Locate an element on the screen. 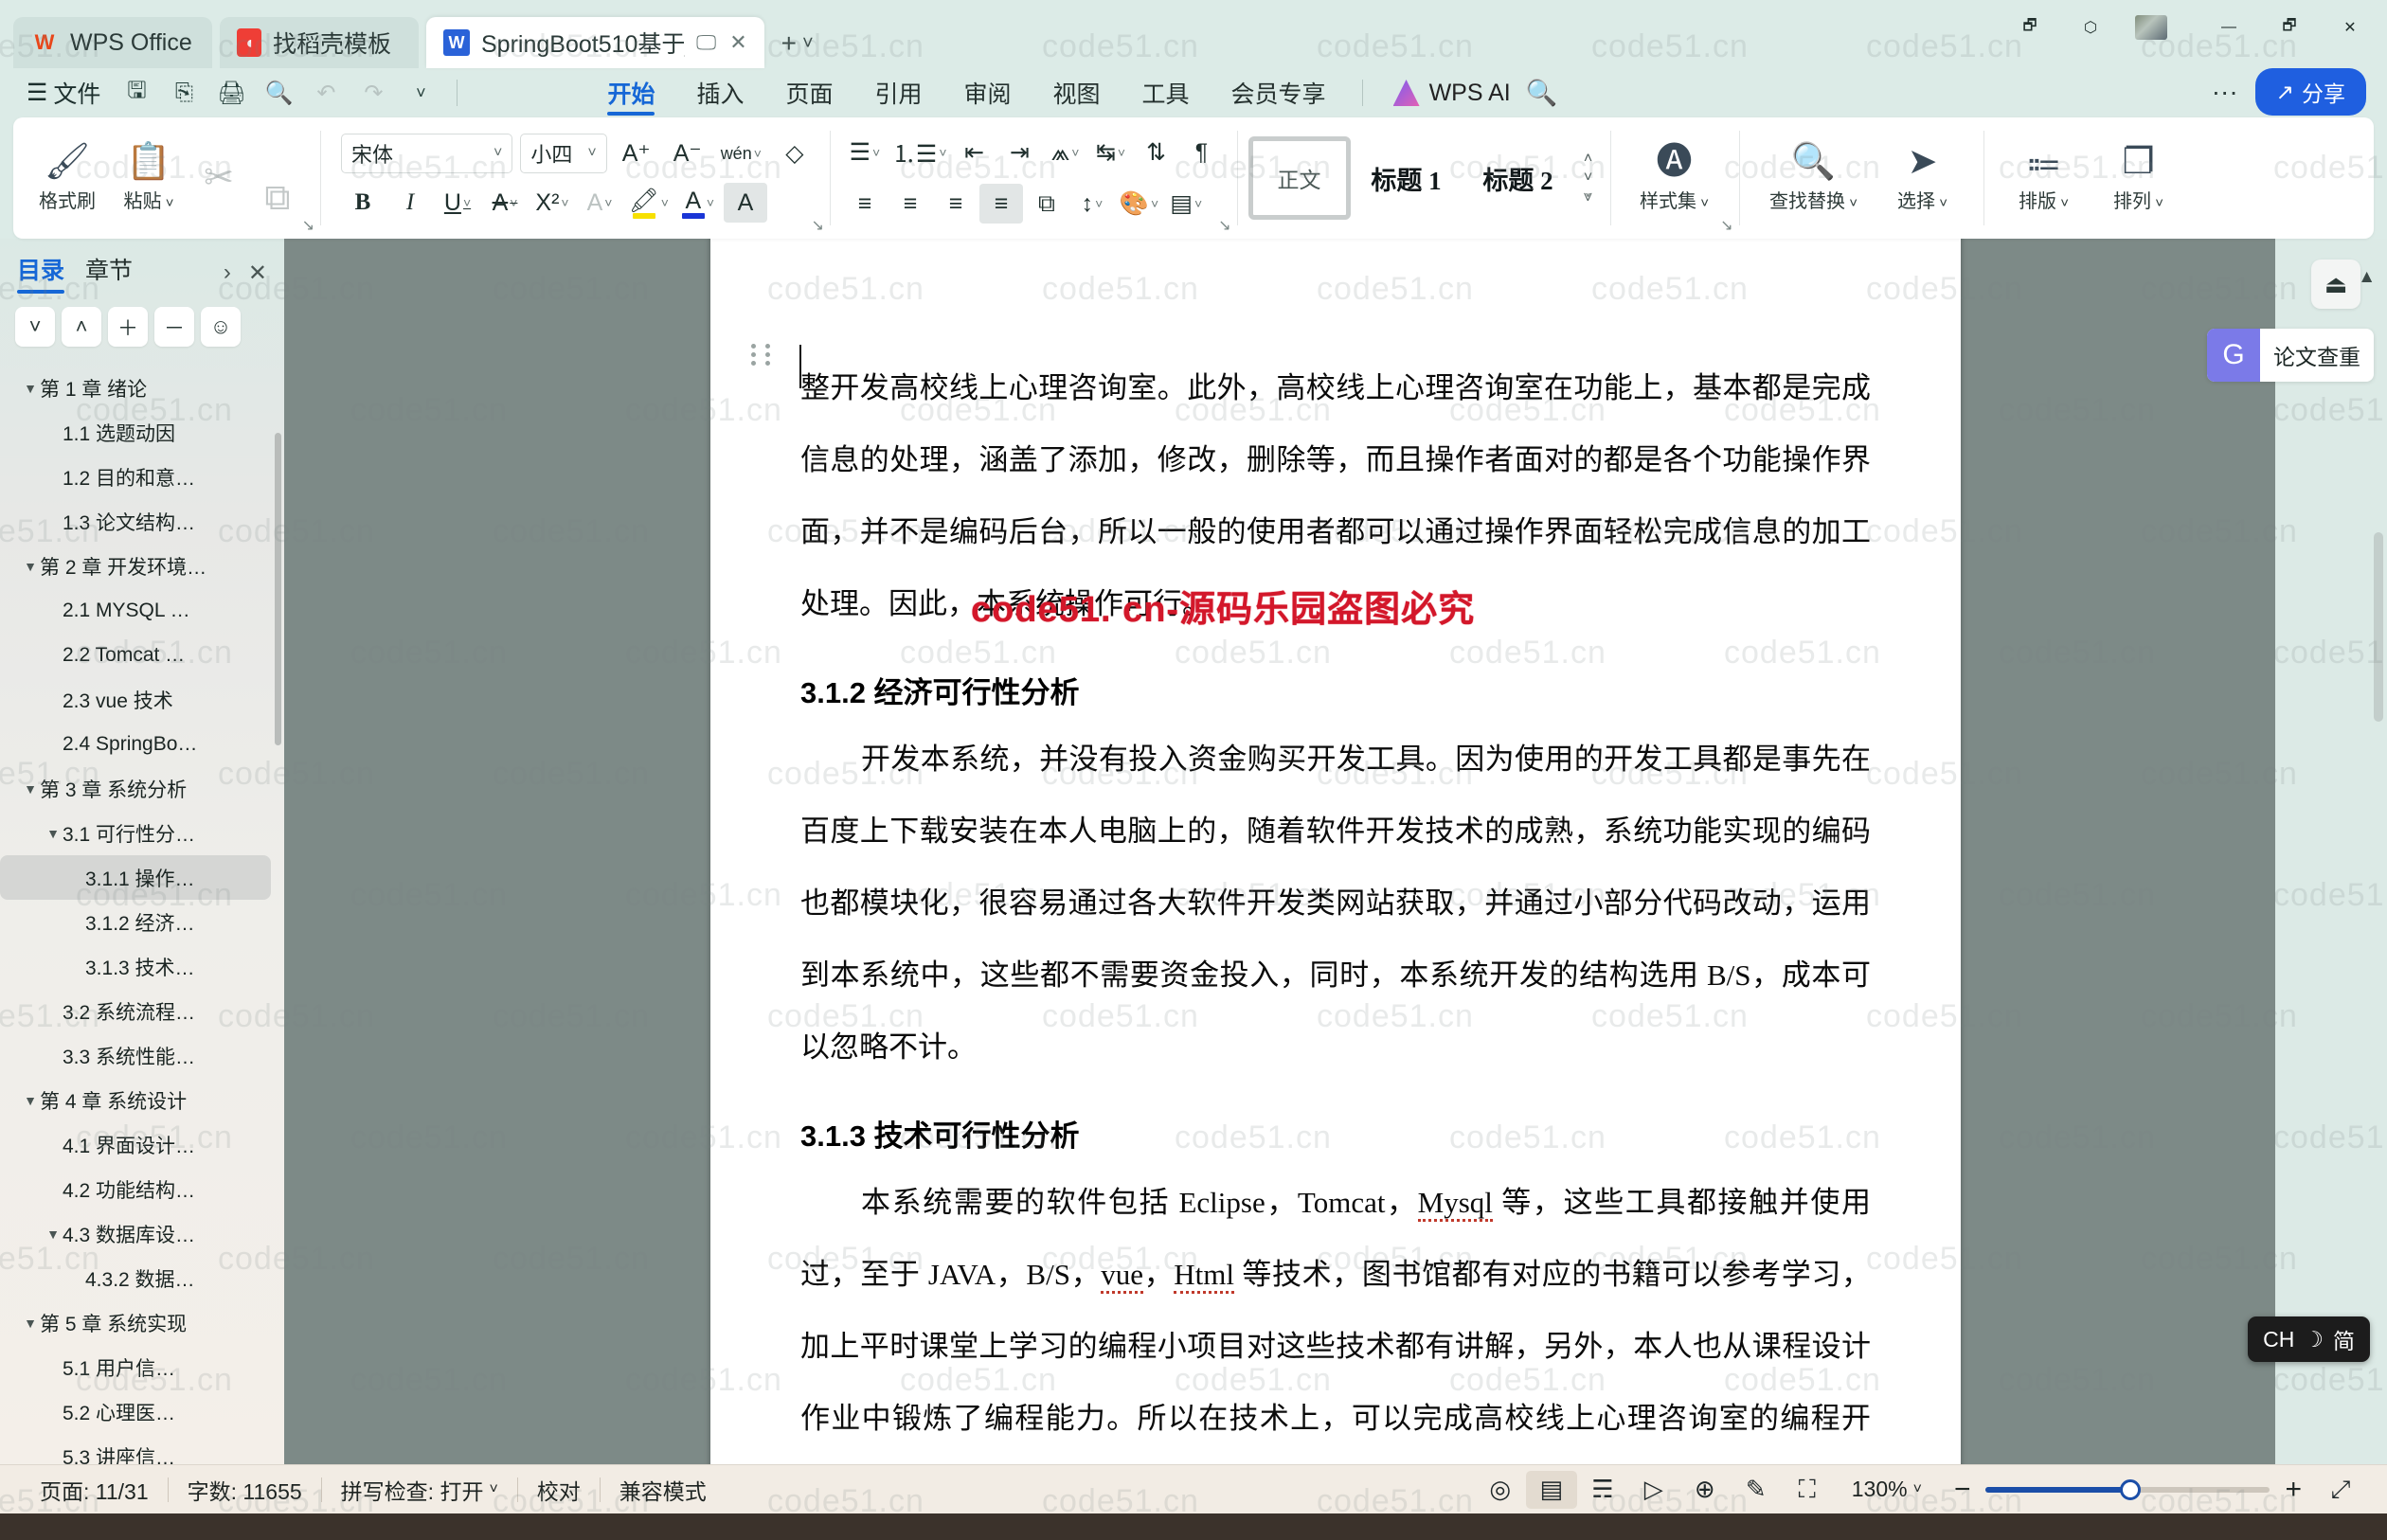 This screenshot has height=1540, width=2387. wps-ai-button: WPS AI is located at coordinates (1444, 93).